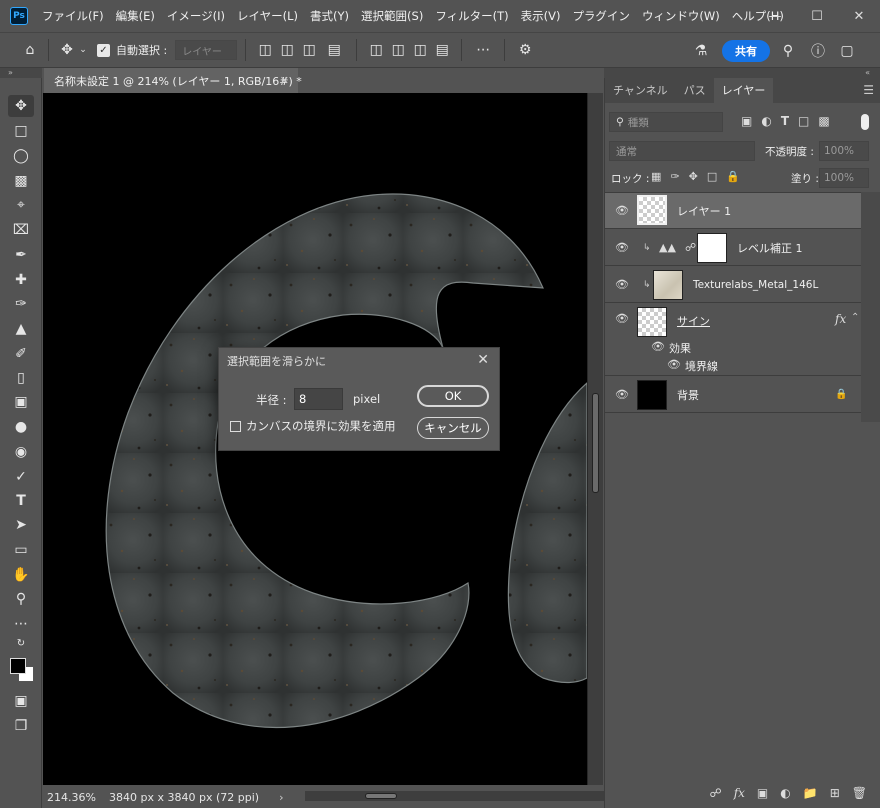 The image size is (880, 808). What do you see at coordinates (688, 395) in the screenshot?
I see `layer-name: 背景` at bounding box center [688, 395].